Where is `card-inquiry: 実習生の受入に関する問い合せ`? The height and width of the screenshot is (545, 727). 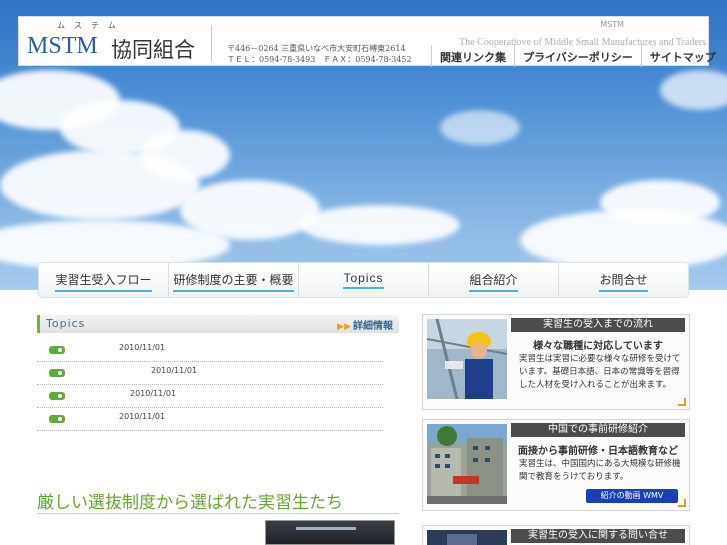 card-inquiry: 実習生の受入に関する問い合せ is located at coordinates (556, 535).